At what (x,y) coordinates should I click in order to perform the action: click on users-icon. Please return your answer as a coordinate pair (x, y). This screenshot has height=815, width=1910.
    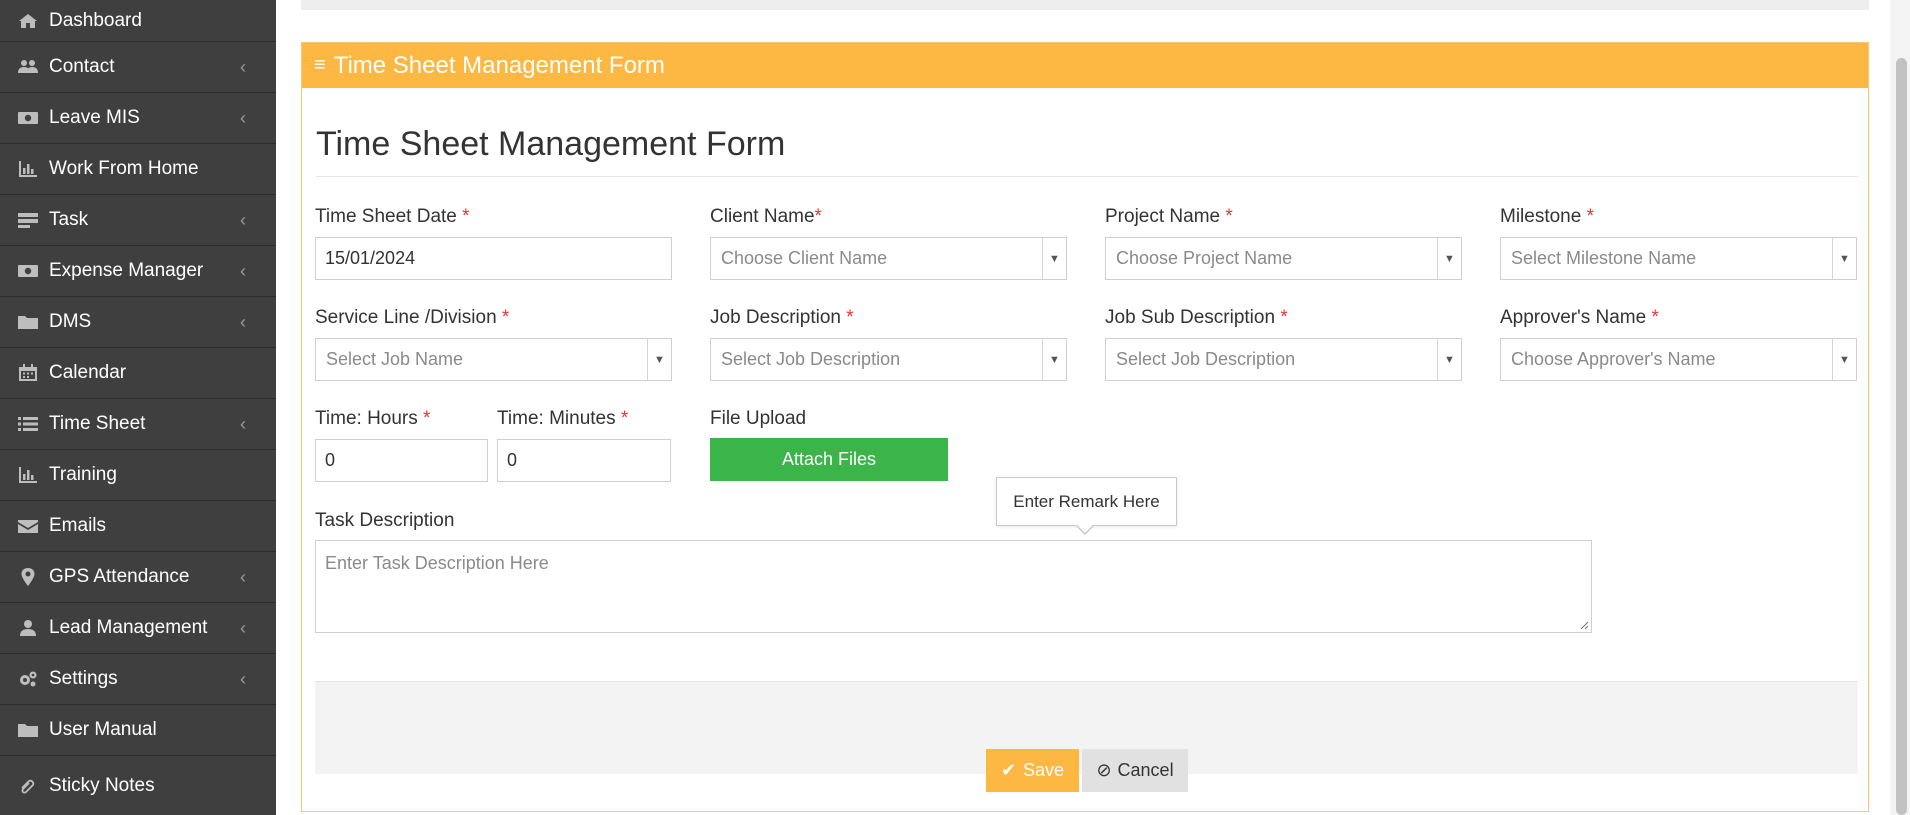
    Looking at the image, I should click on (28, 67).